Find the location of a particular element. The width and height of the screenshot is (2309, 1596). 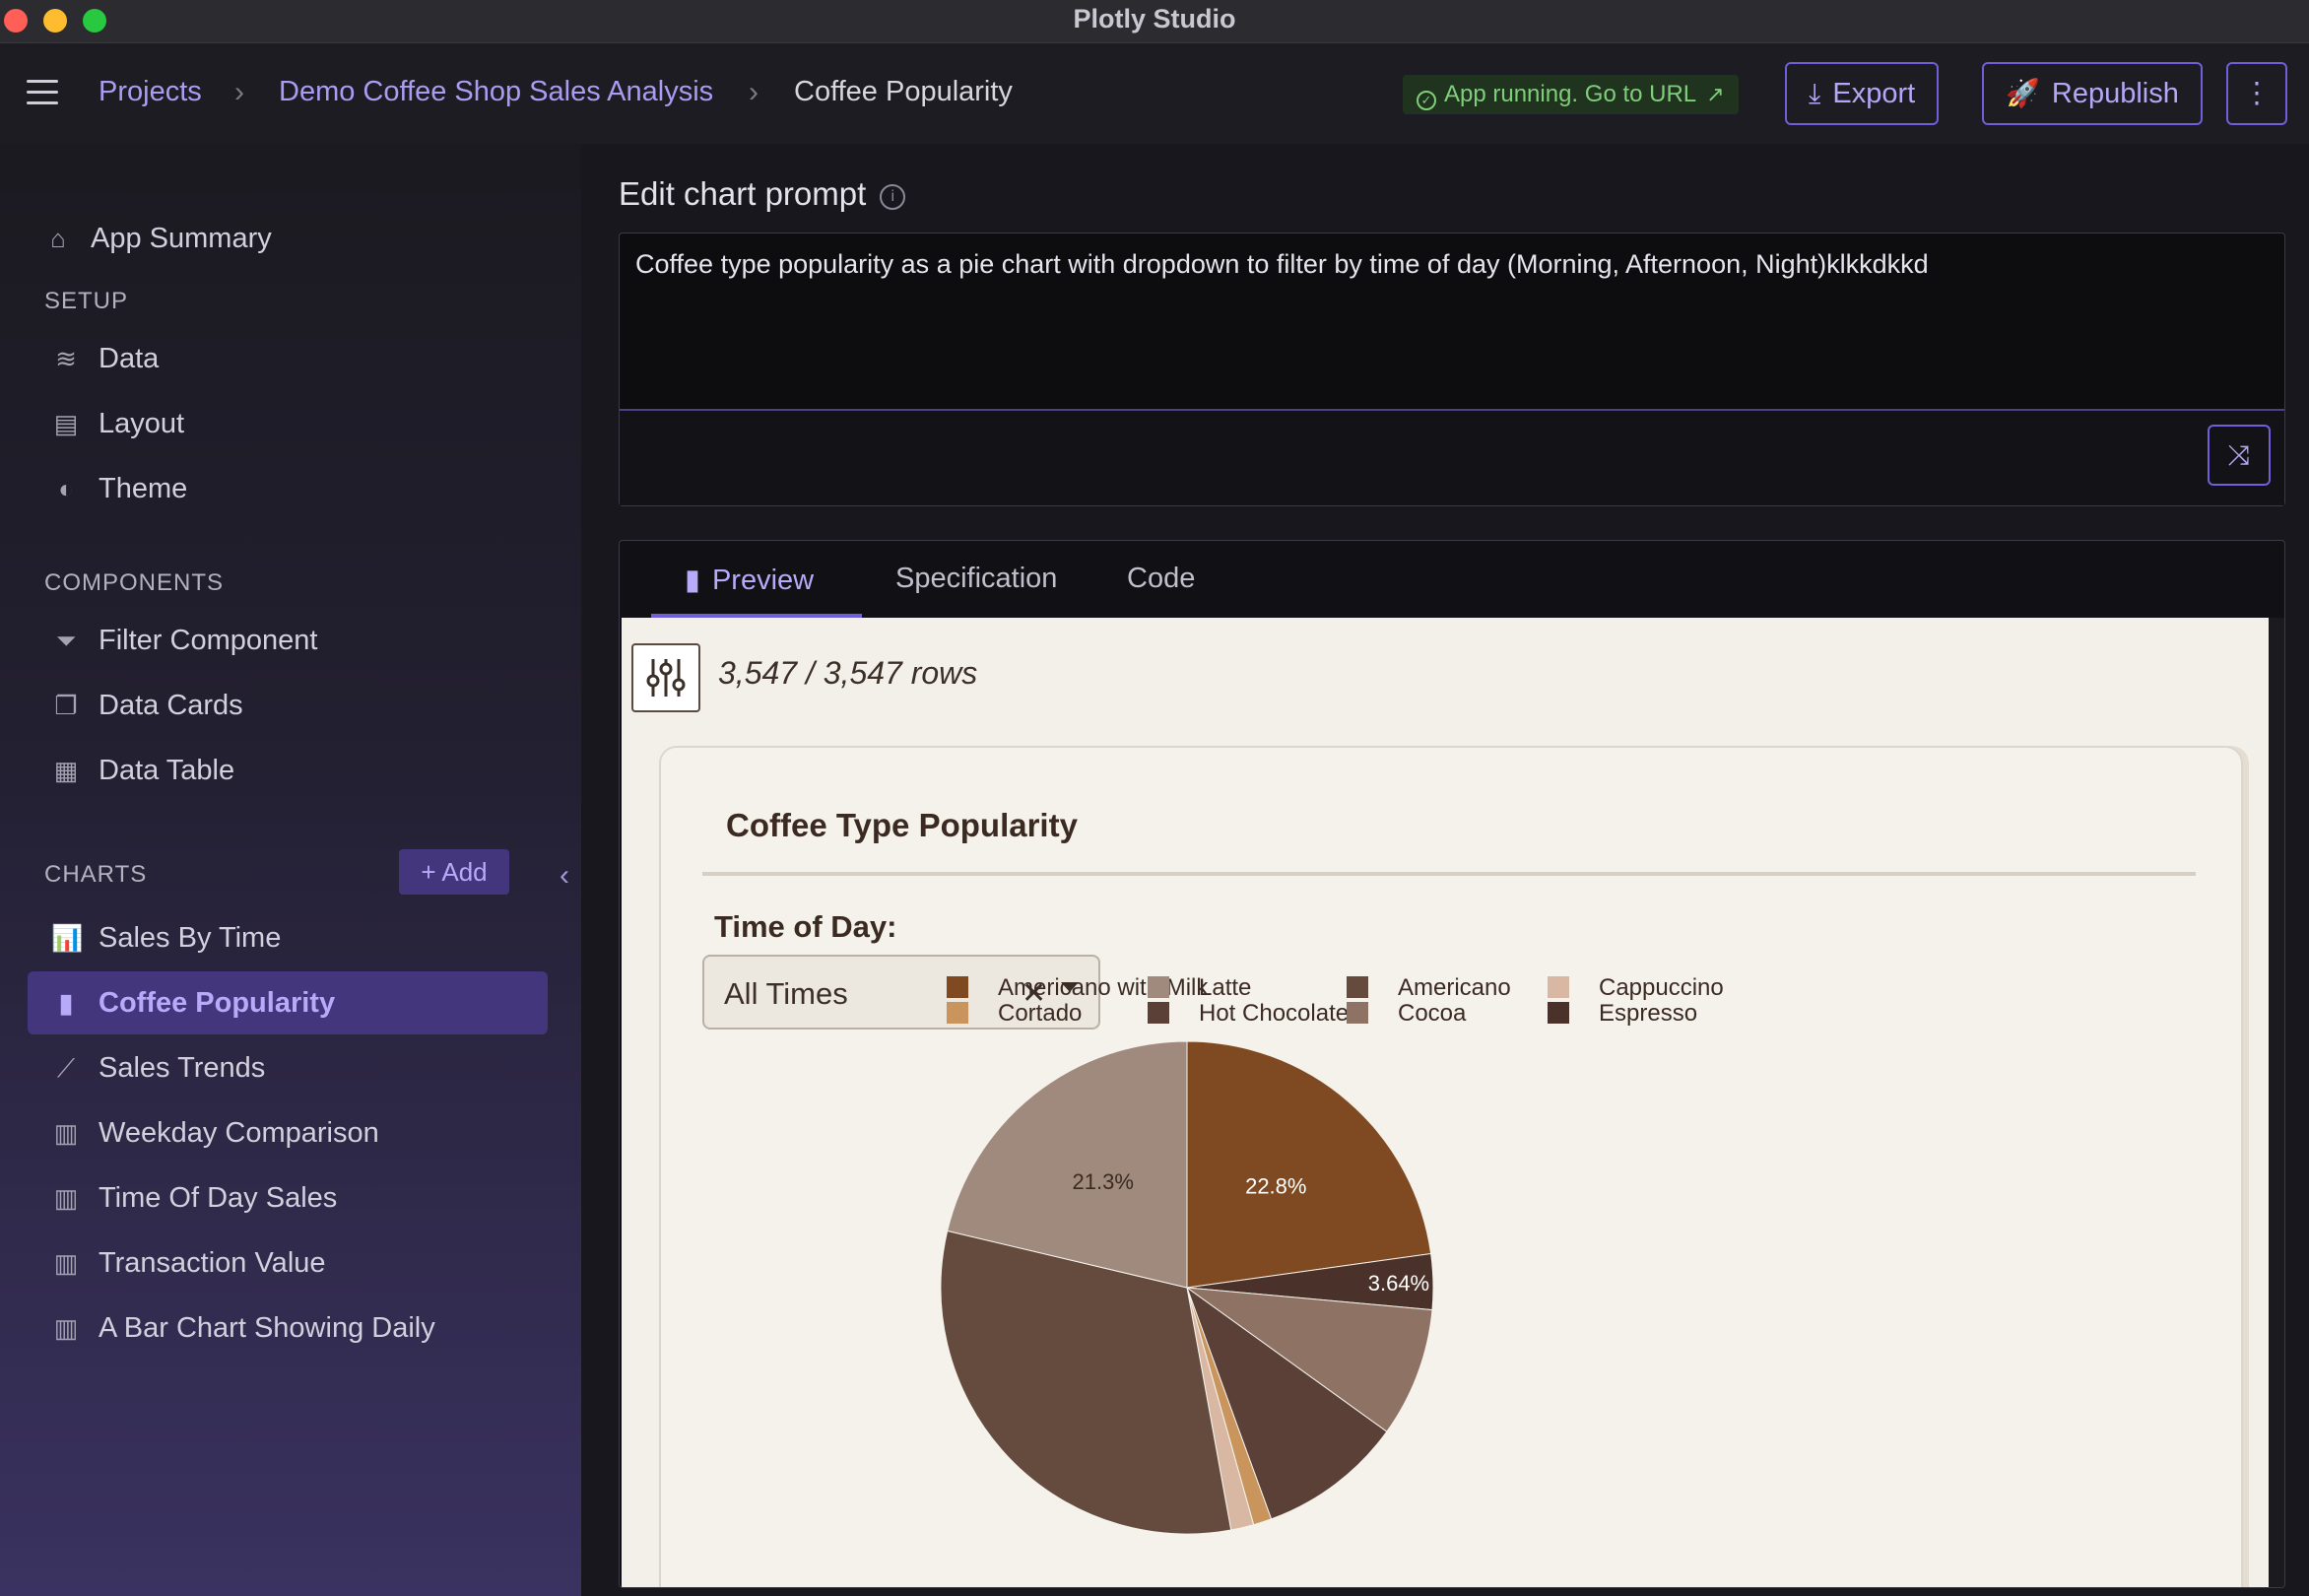

more-vertical-icon: ⋮ is located at coordinates (2257, 93).